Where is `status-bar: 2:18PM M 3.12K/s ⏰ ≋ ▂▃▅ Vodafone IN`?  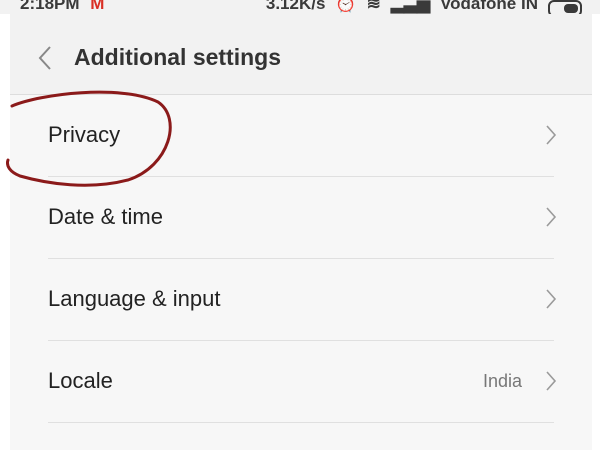 status-bar: 2:18PM M 3.12K/s ⏰ ≋ ▂▃▅ Vodafone IN is located at coordinates (300, 7).